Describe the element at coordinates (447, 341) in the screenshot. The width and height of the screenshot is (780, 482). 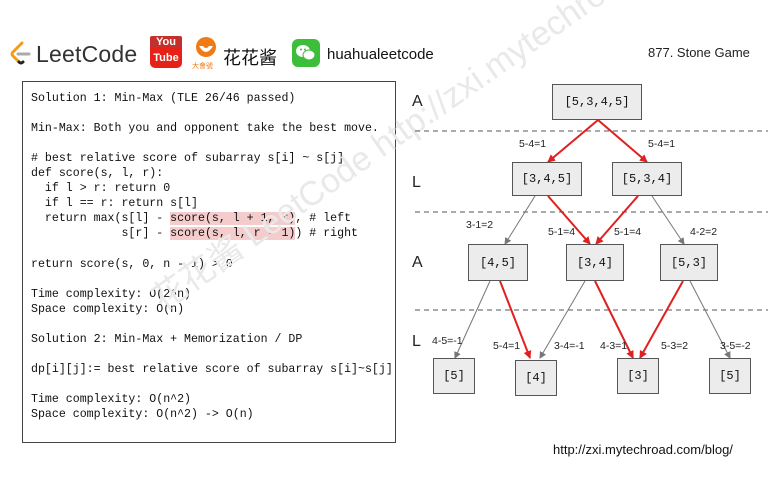
I see `edge-score-label: 4-5=-1` at that location.